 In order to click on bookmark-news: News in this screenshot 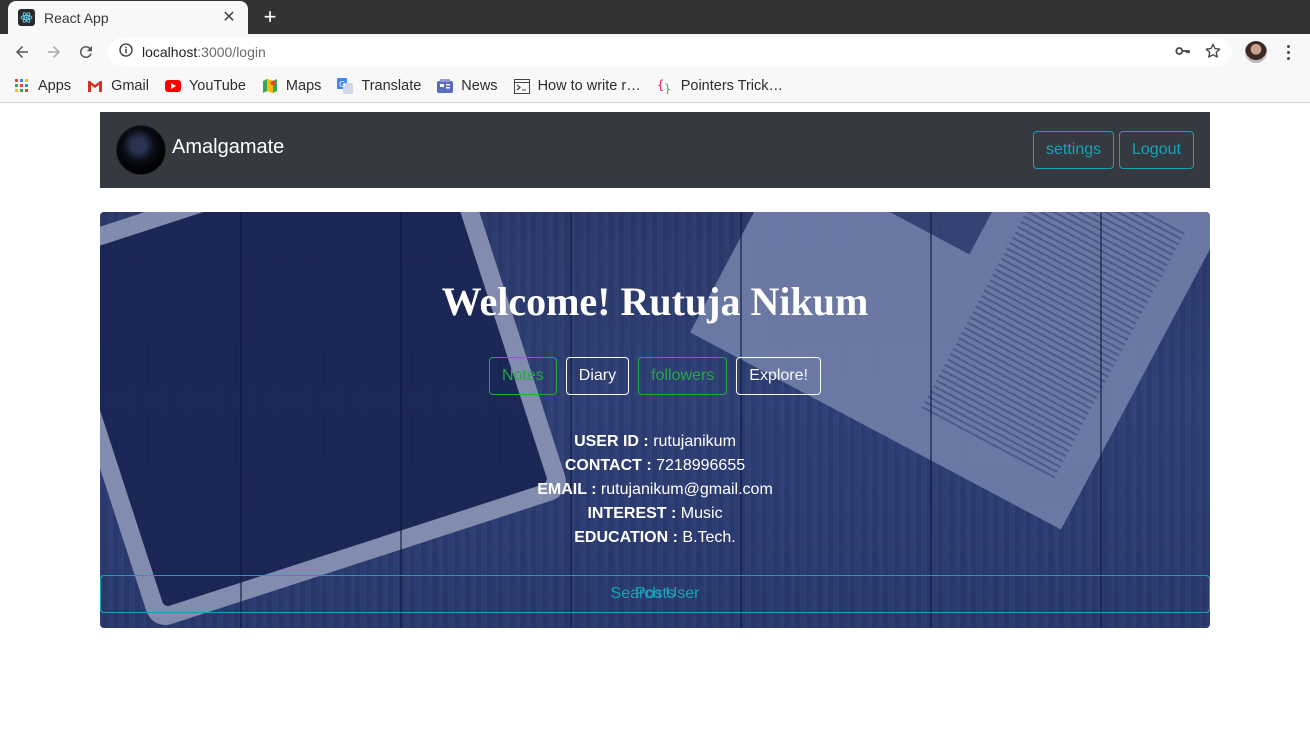, I will do `click(467, 86)`.